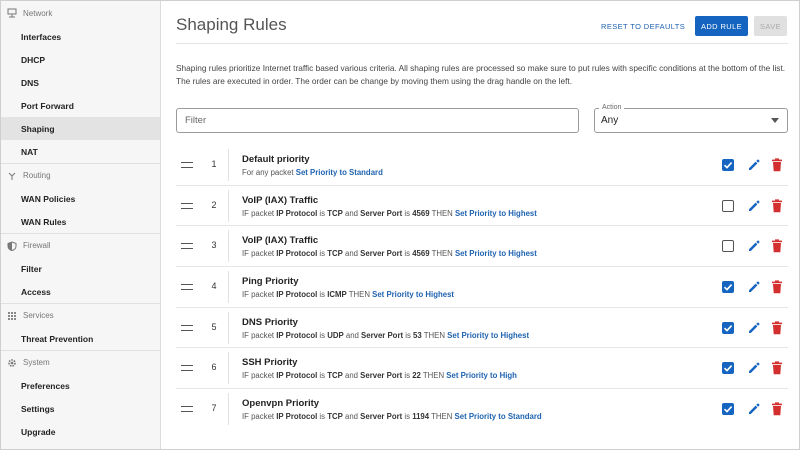  Describe the element at coordinates (770, 26) in the screenshot. I see `save-button: SAVE` at that location.